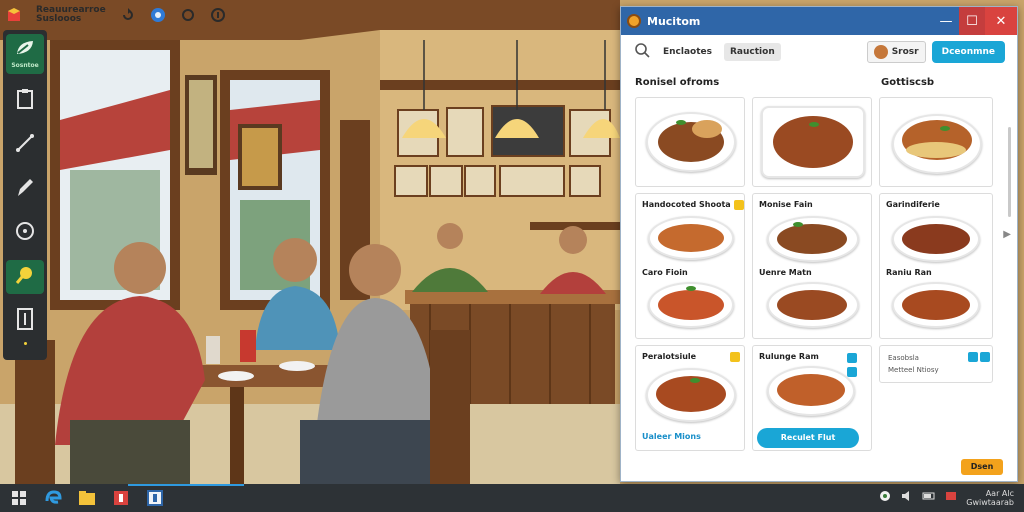 The image size is (1024, 512). I want to click on volume-icon, so click(907, 497).